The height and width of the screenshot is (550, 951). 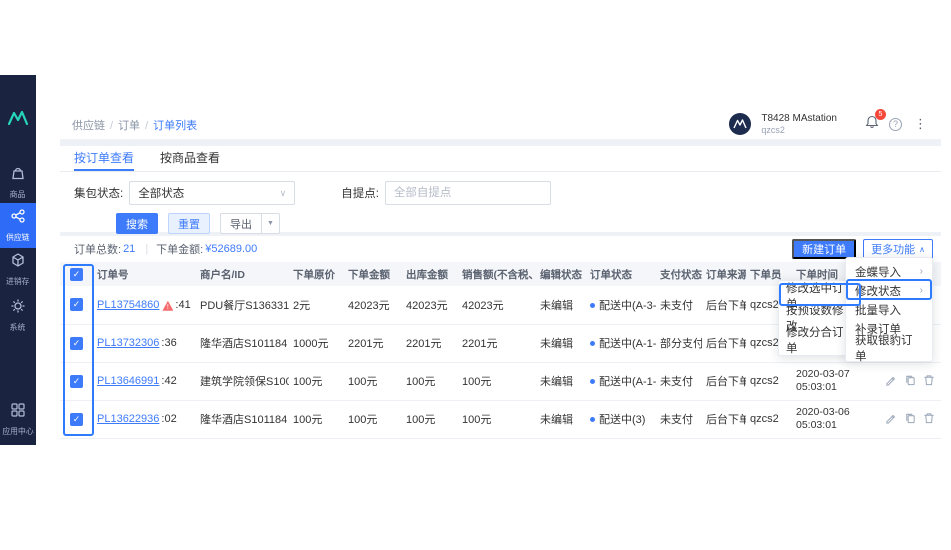 What do you see at coordinates (497, 419) in the screenshot?
I see `sales-amount-cell: 100元` at bounding box center [497, 419].